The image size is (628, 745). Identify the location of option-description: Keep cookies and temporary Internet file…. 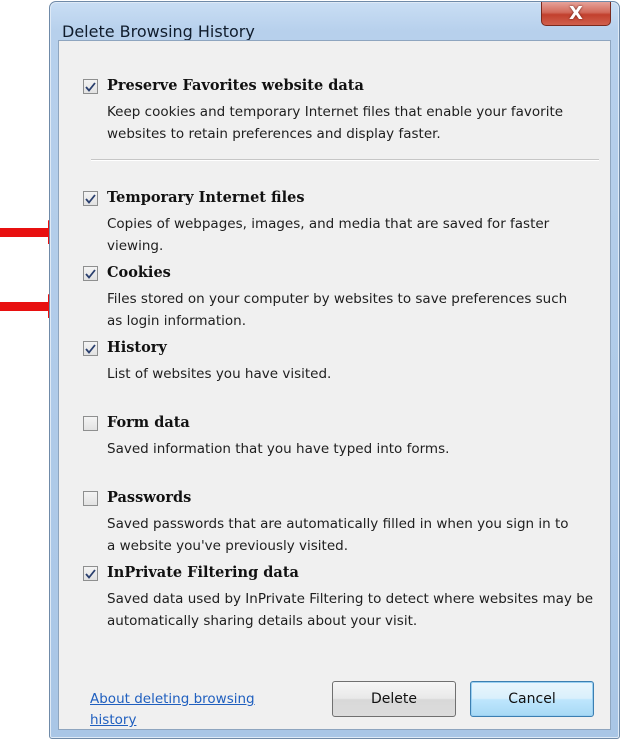
(335, 123).